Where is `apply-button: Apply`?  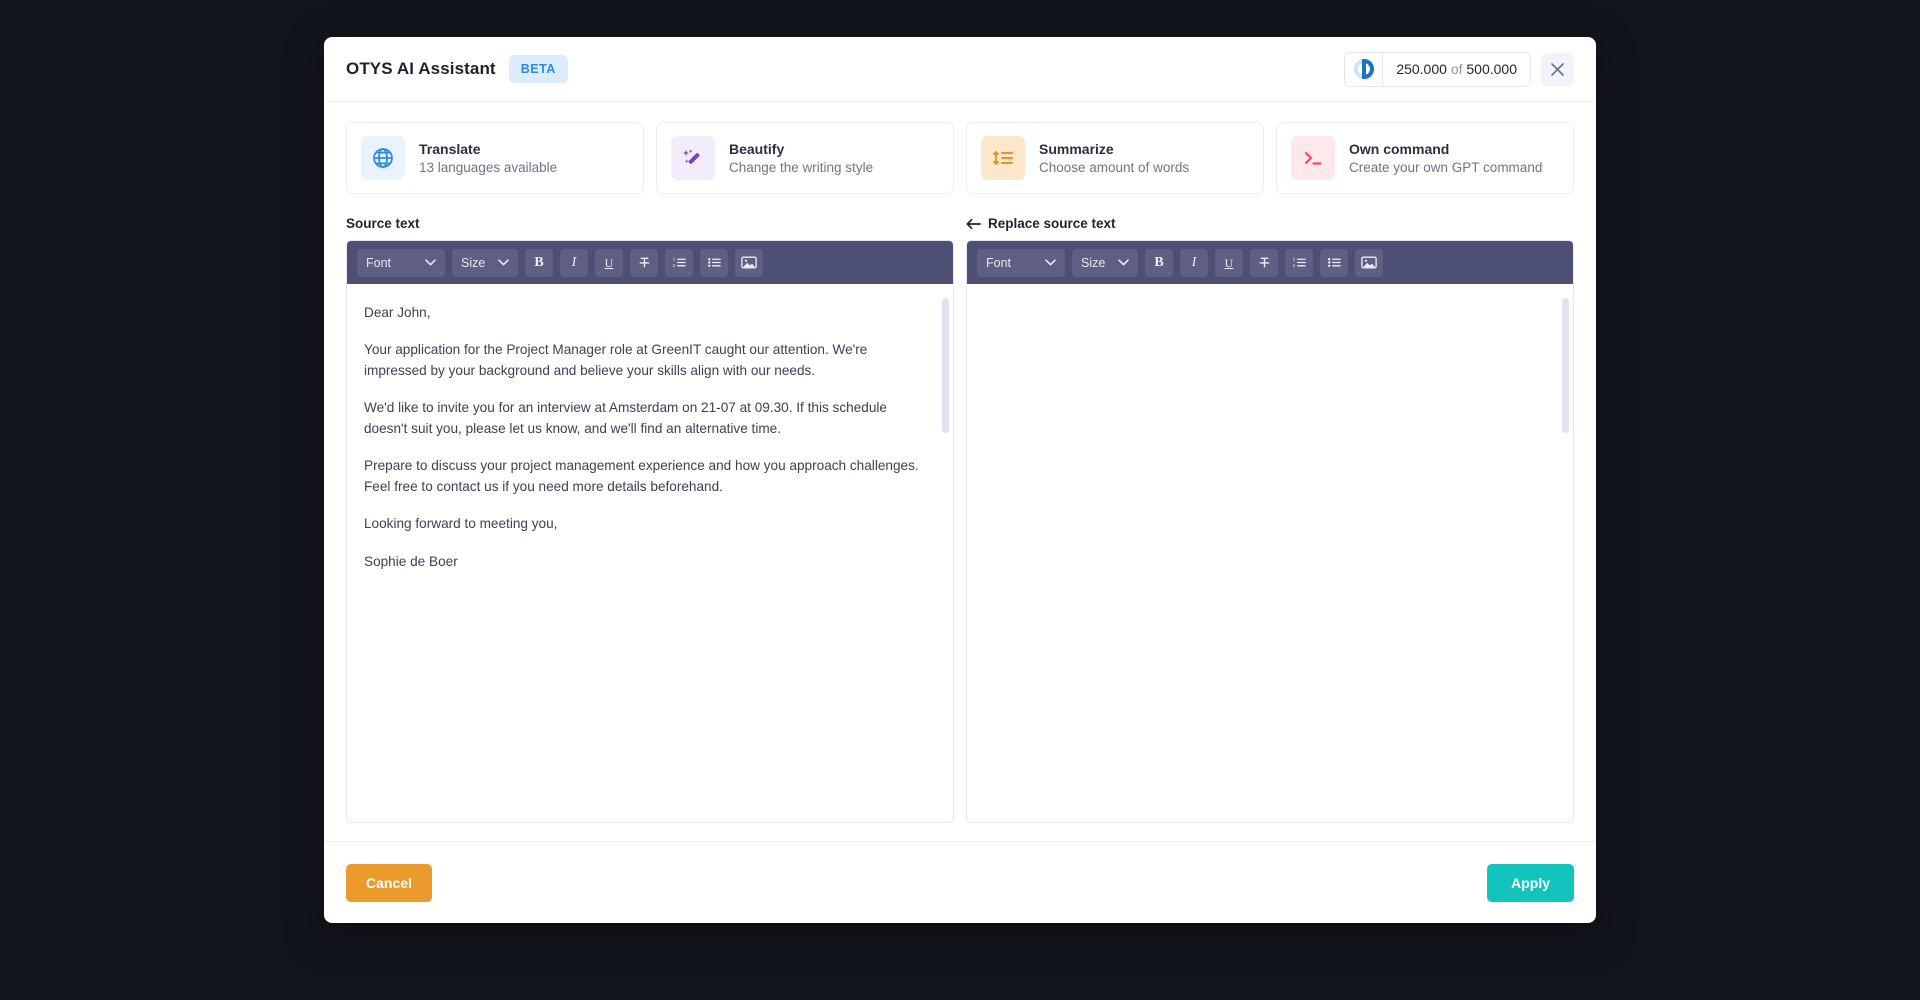 apply-button: Apply is located at coordinates (1530, 882).